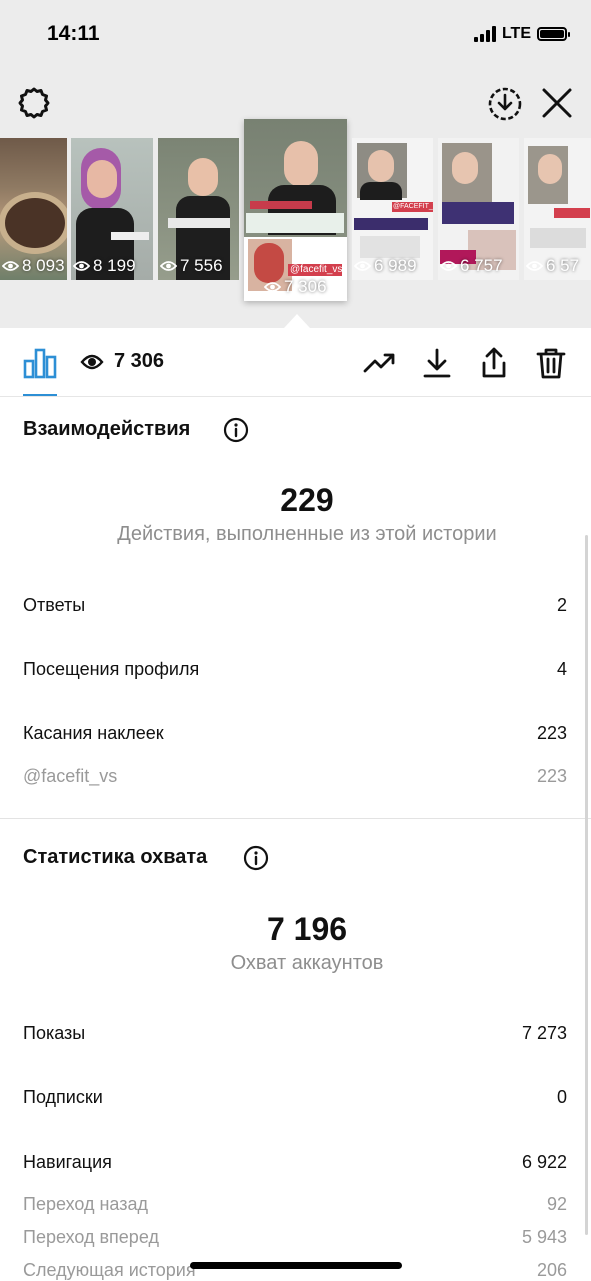 The height and width of the screenshot is (1281, 591). What do you see at coordinates (40, 363) in the screenshot?
I see `chart-icon` at bounding box center [40, 363].